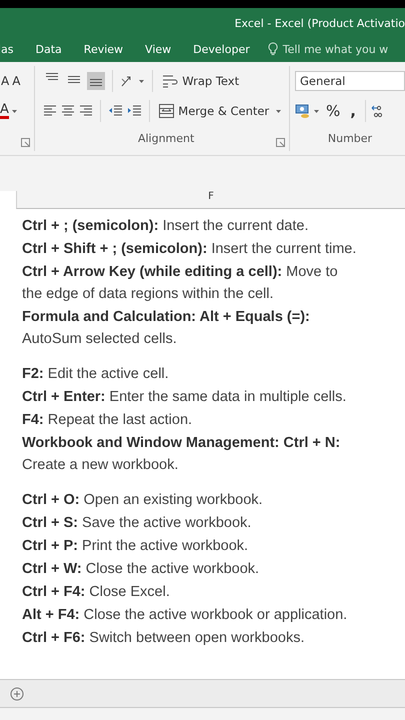 The image size is (405, 720). I want to click on ribbon-tab: las, so click(12, 49).